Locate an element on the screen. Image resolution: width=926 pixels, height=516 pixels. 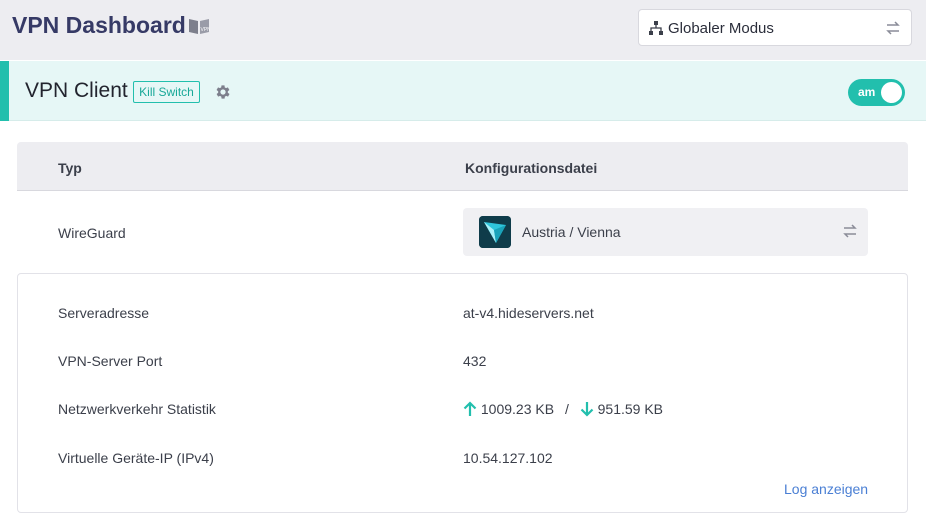
download-arrow-icon is located at coordinates (587, 409).